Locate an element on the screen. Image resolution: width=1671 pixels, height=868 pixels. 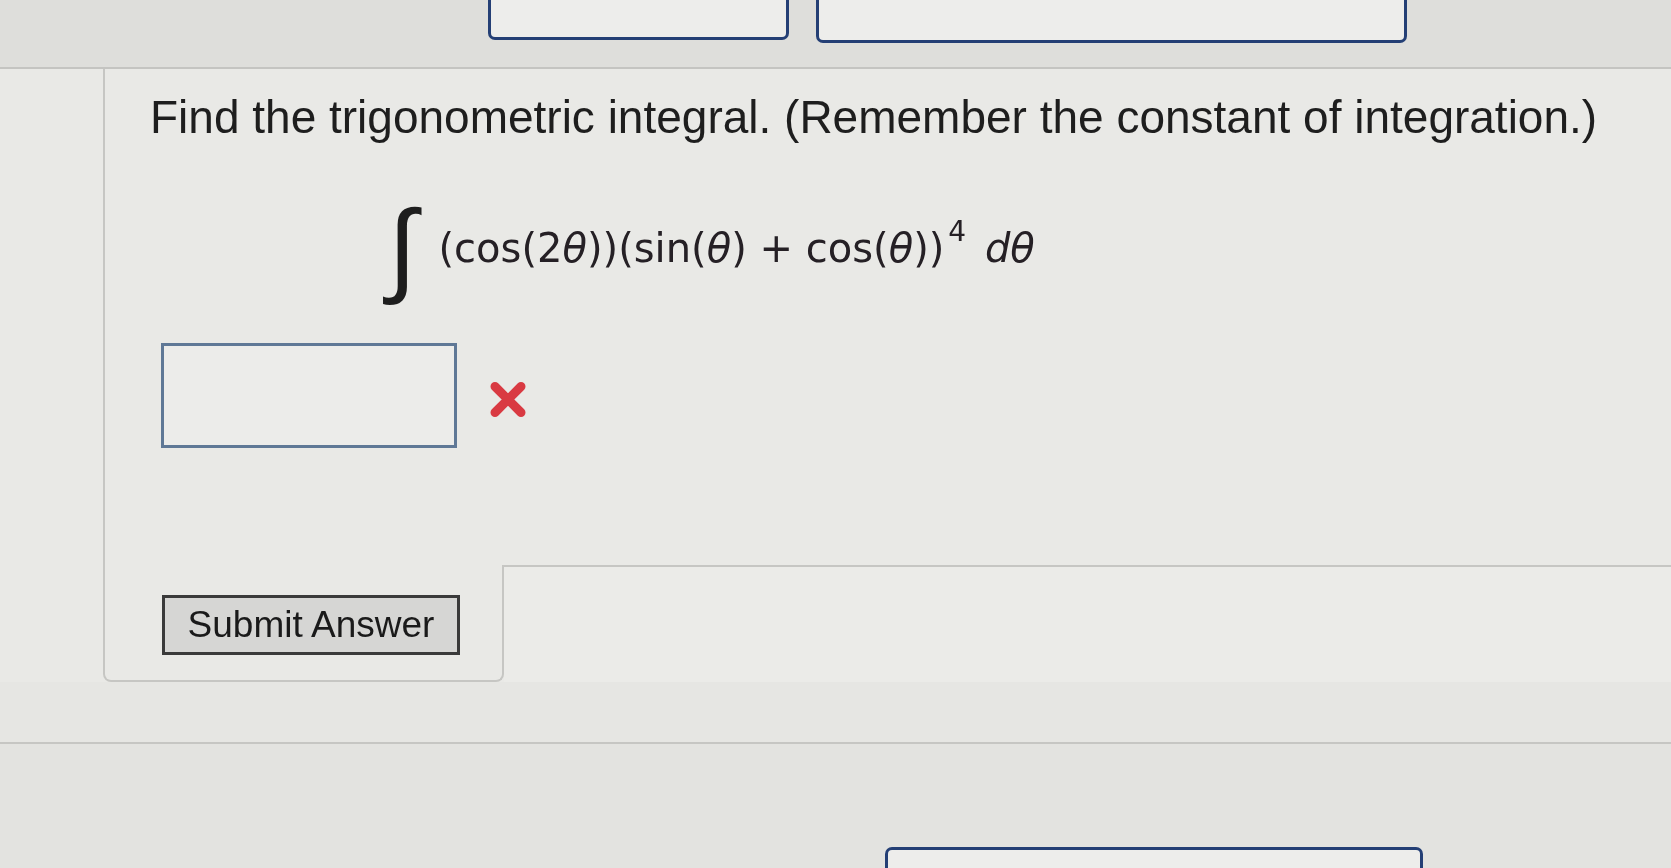
integral-sign: ∫ is located at coordinates (402, 247).